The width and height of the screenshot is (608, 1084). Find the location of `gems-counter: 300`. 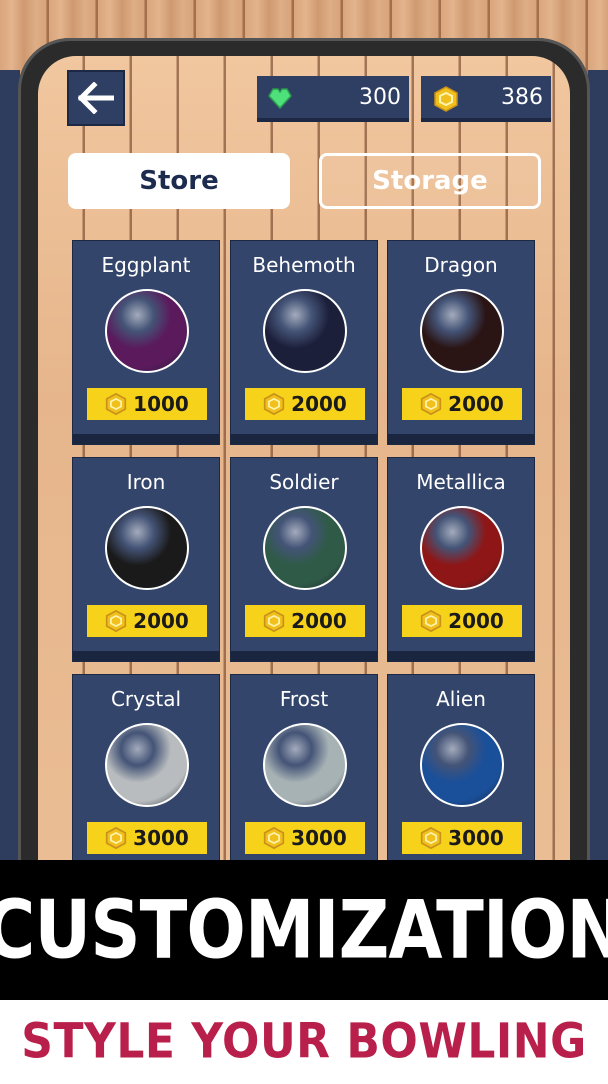

gems-counter: 300 is located at coordinates (333, 99).